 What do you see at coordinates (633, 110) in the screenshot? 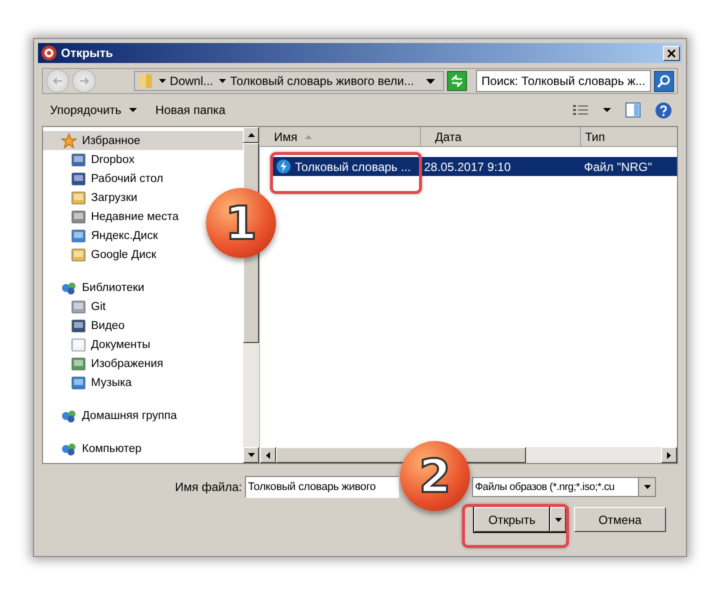
I see `pane-icon` at bounding box center [633, 110].